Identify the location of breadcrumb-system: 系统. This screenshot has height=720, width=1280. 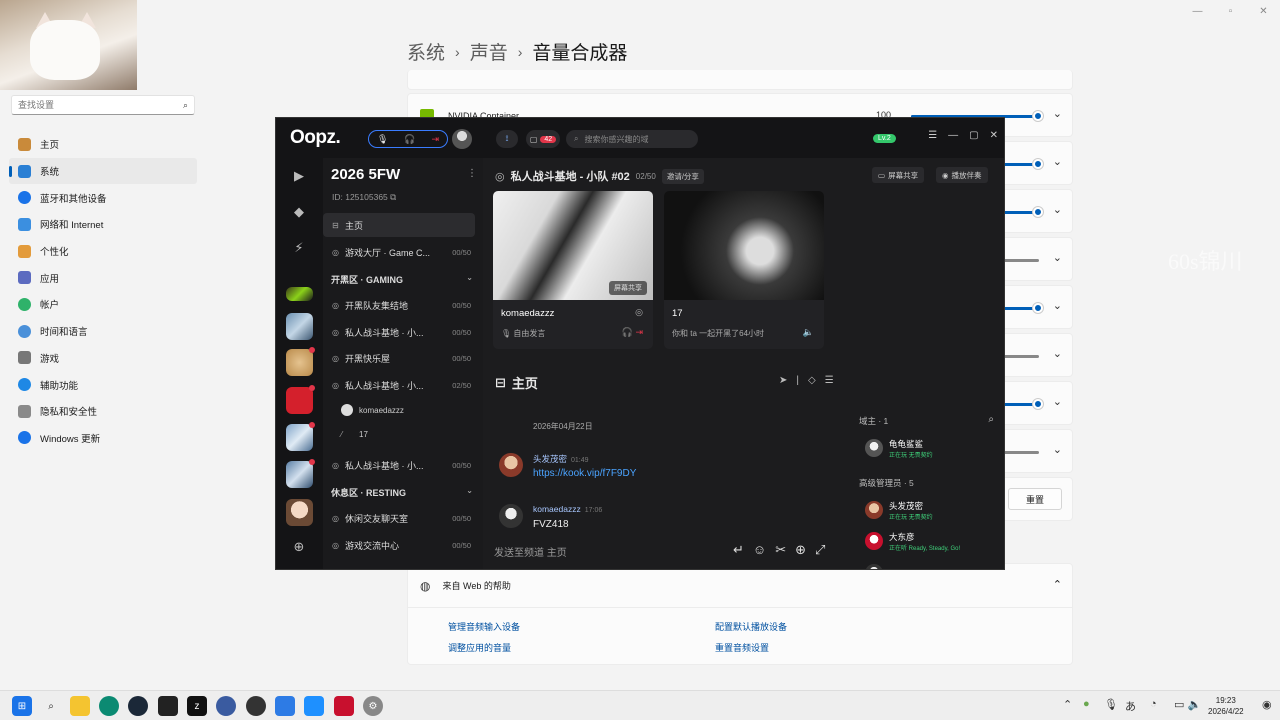
(426, 51).